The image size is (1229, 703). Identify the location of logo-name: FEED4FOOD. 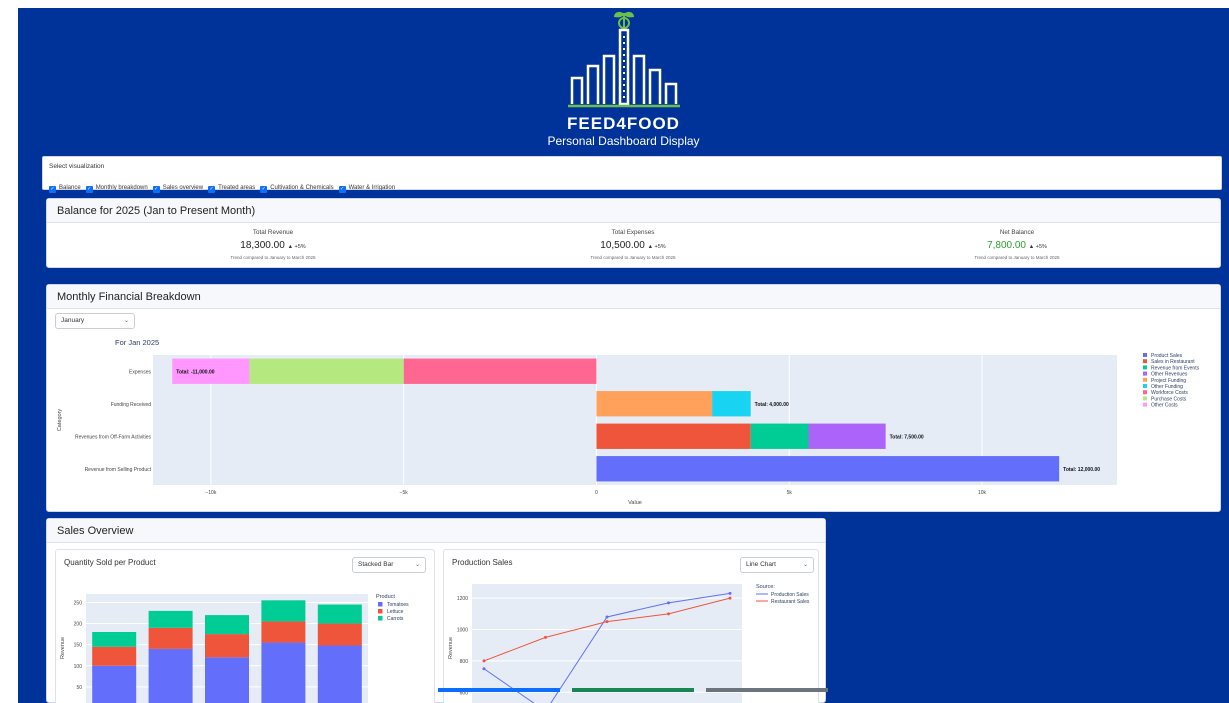
(623, 123).